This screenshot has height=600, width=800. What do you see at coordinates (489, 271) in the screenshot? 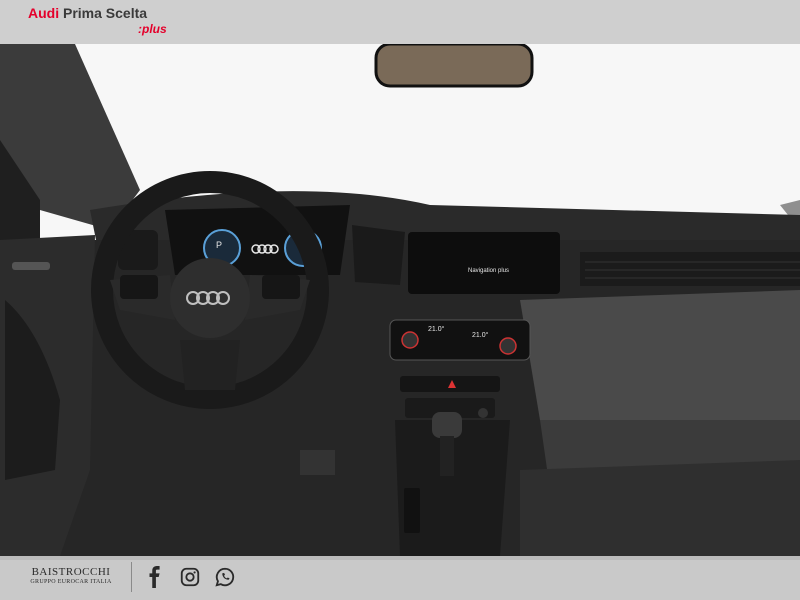
I see `mmi-screen-text: Navigation plus` at bounding box center [489, 271].